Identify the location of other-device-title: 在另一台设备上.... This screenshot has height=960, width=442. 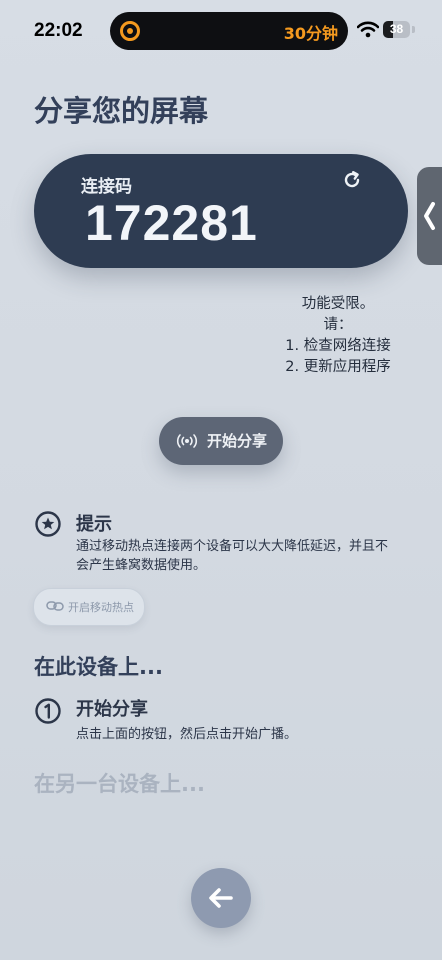
(119, 784).